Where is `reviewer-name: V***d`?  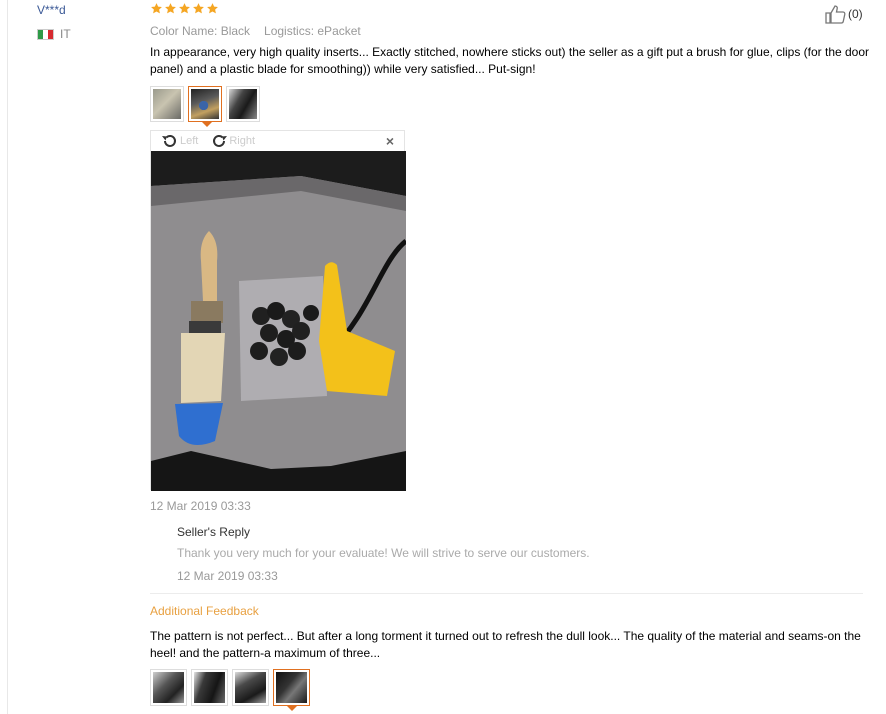
reviewer-name: V***d is located at coordinates (51, 10).